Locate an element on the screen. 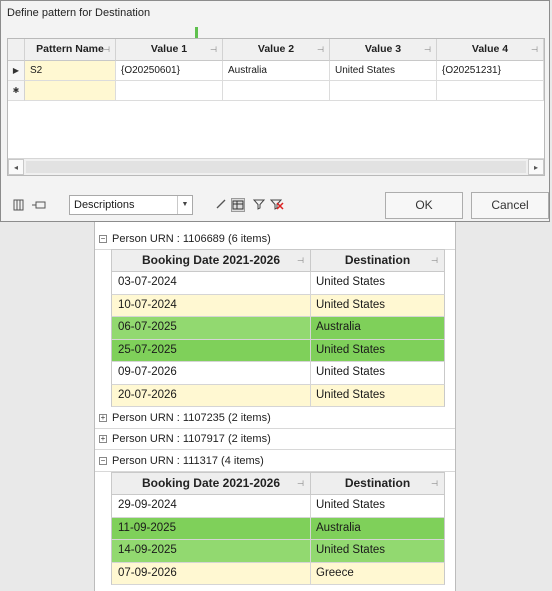 This screenshot has width=552, height=591. group-label: Person URN : 111317 (4 items) is located at coordinates (188, 461).